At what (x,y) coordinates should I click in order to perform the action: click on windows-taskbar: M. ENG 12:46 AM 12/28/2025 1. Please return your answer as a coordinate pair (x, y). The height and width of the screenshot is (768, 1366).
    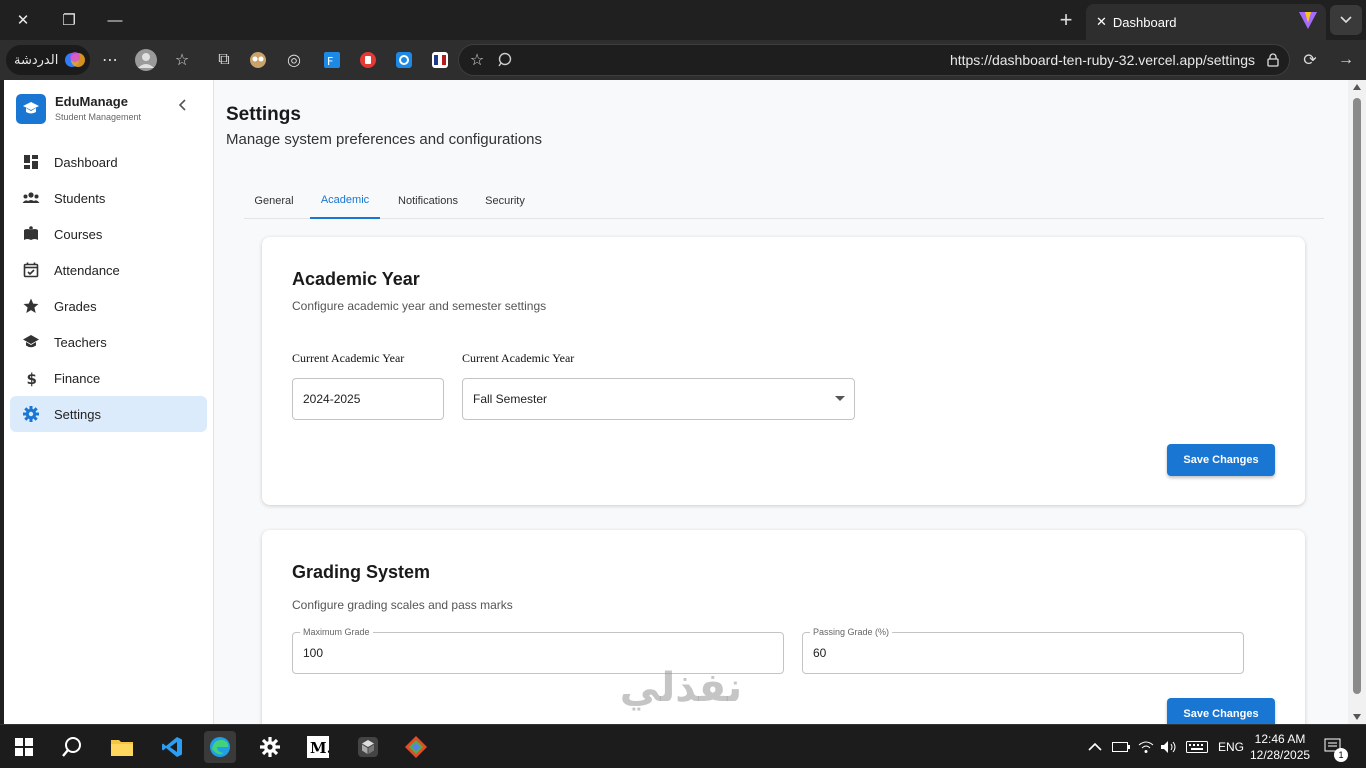
    Looking at the image, I should click on (683, 746).